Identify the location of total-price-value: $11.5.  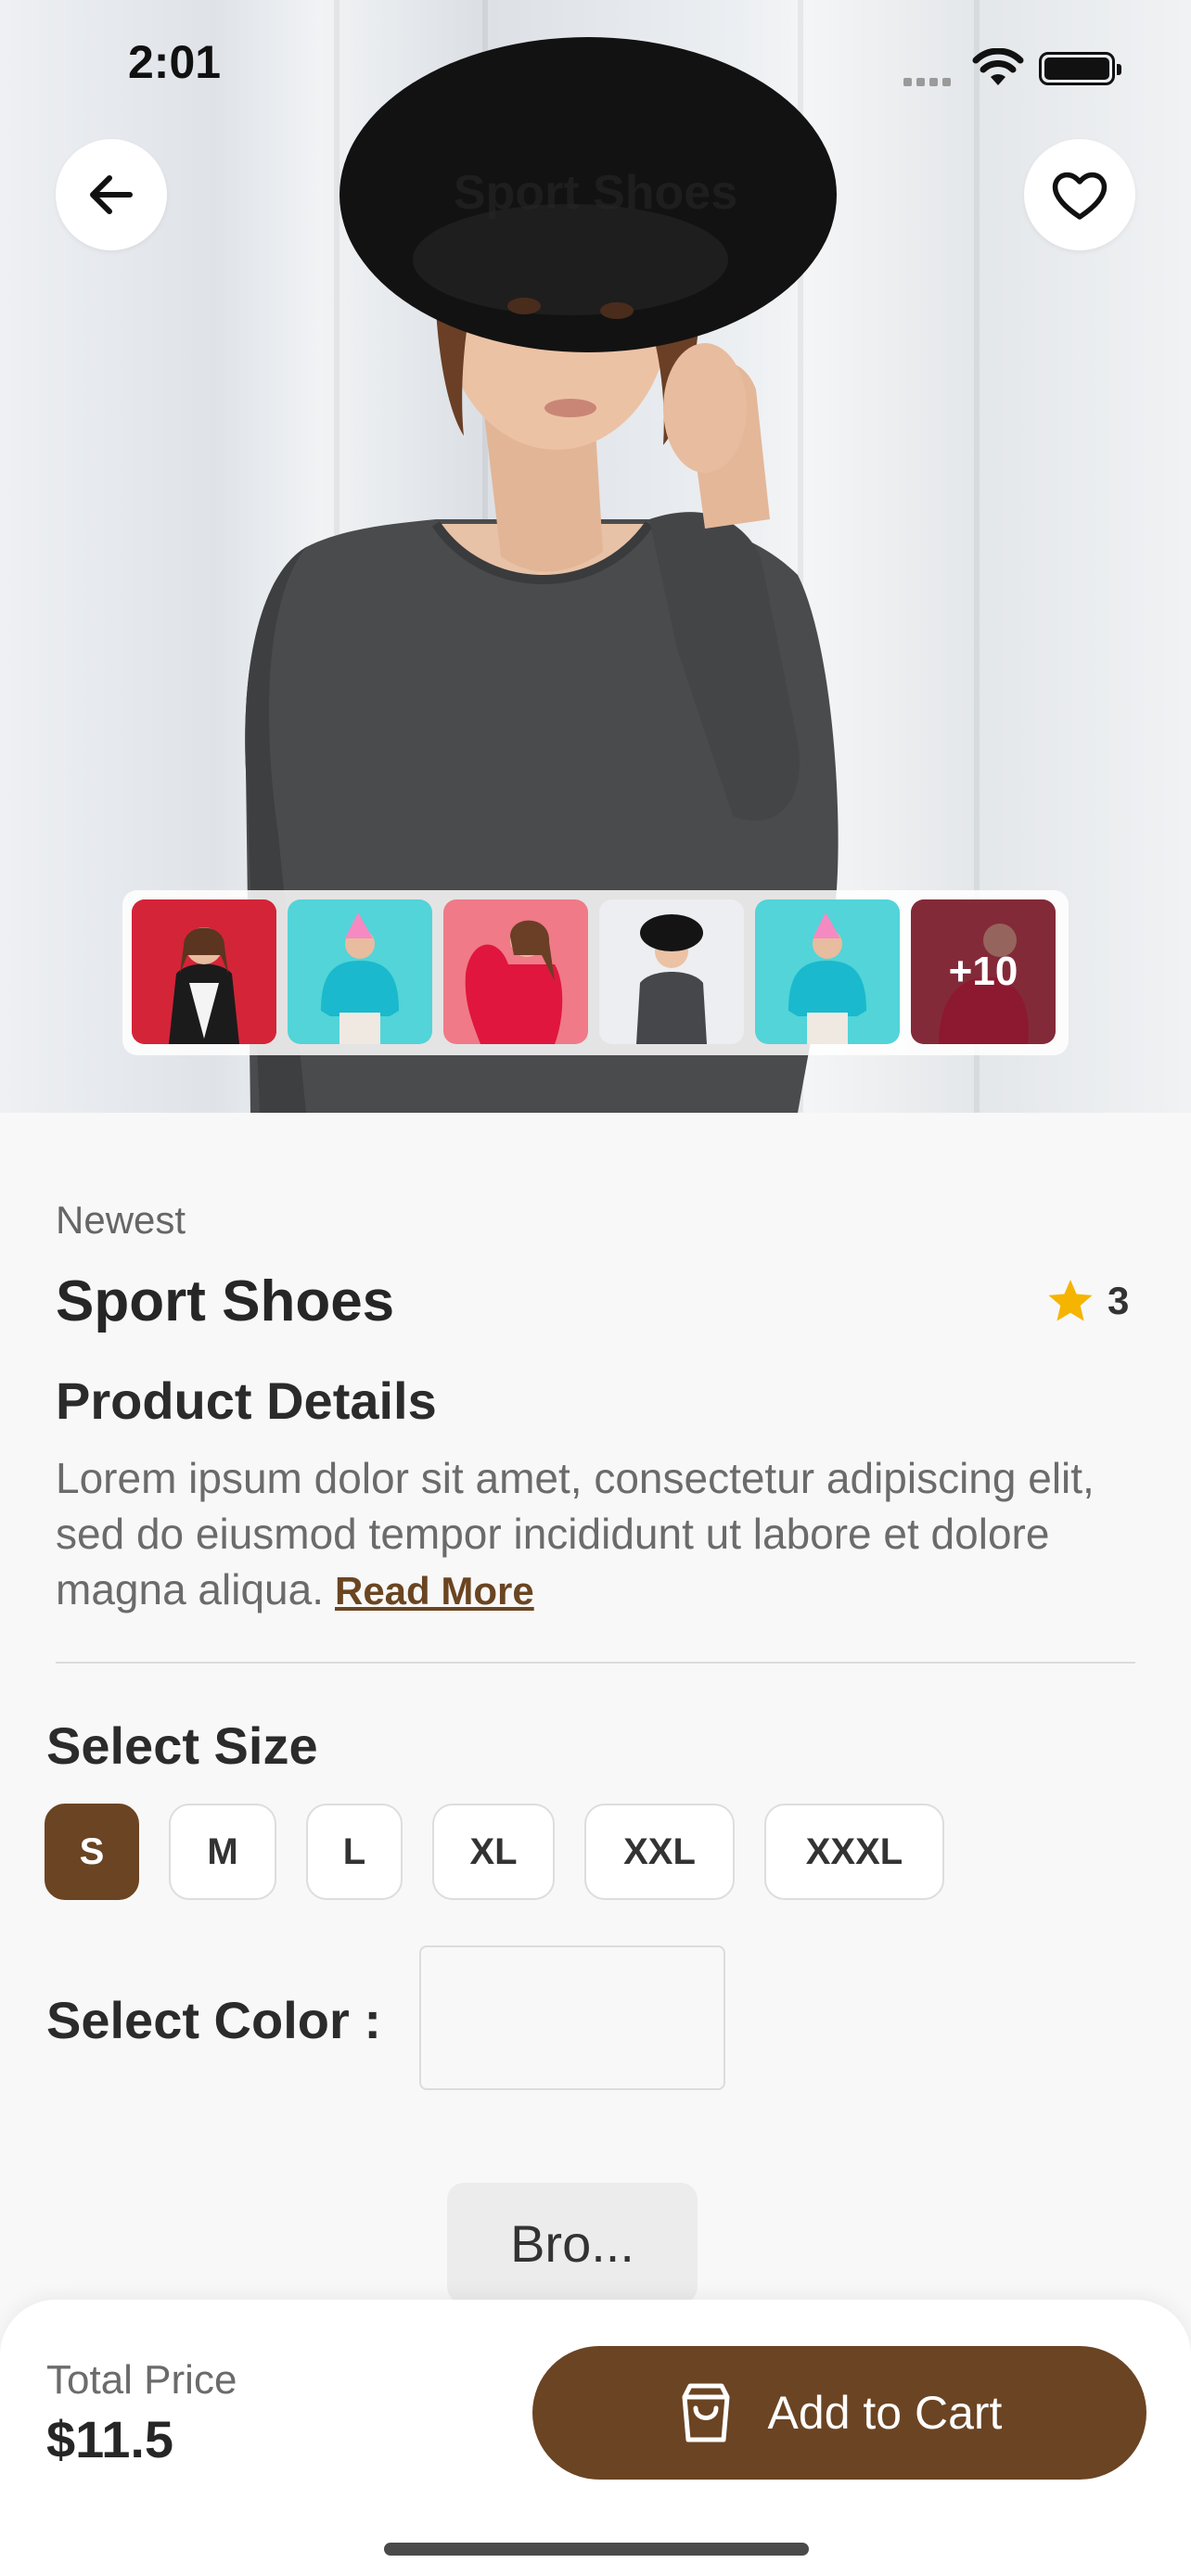
(110, 2439).